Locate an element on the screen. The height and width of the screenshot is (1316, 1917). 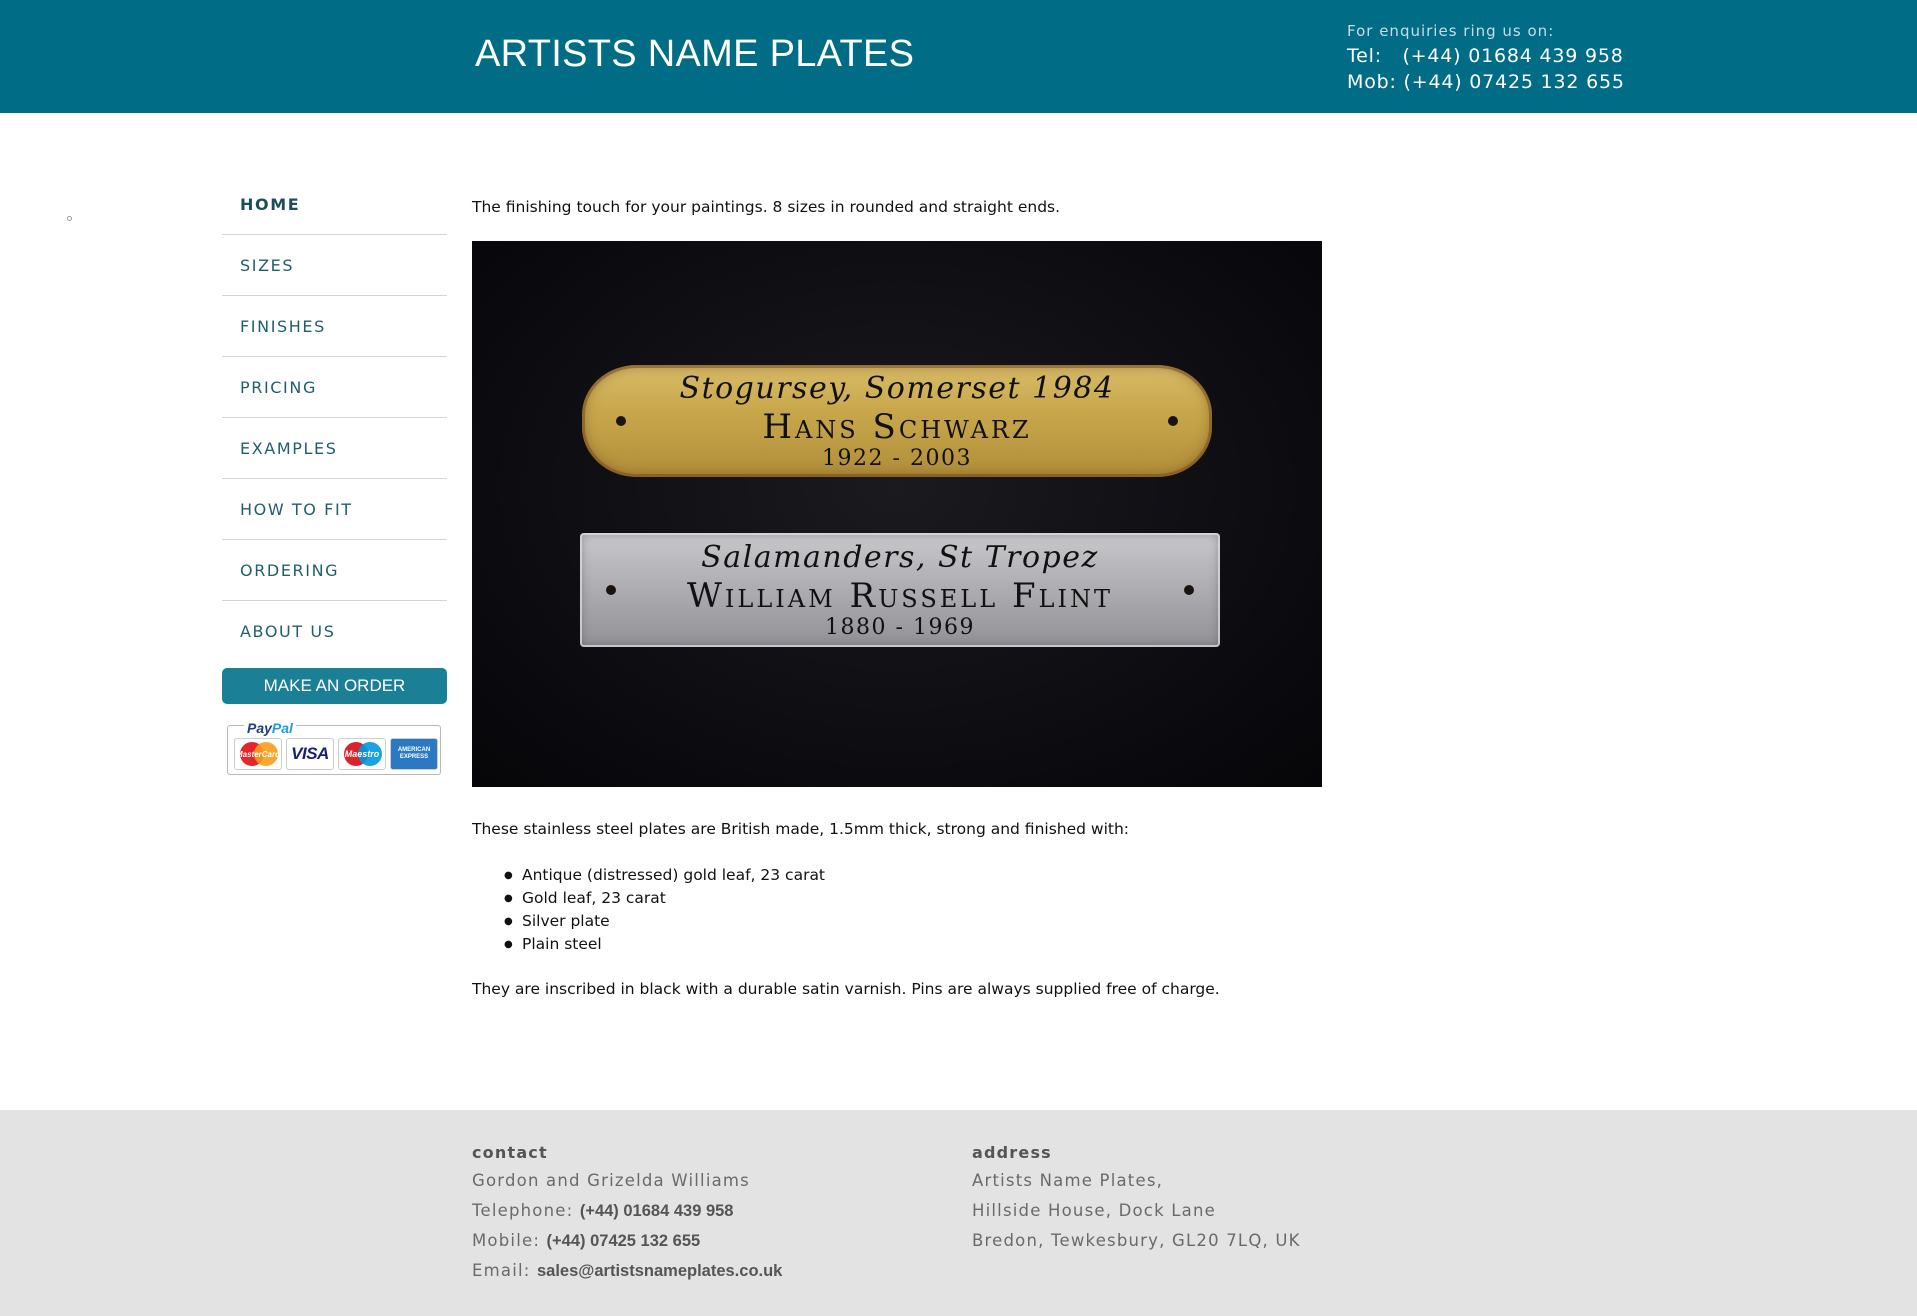
footer-telephone: Telephone: (+44) 01684 439 958 is located at coordinates (627, 1211).